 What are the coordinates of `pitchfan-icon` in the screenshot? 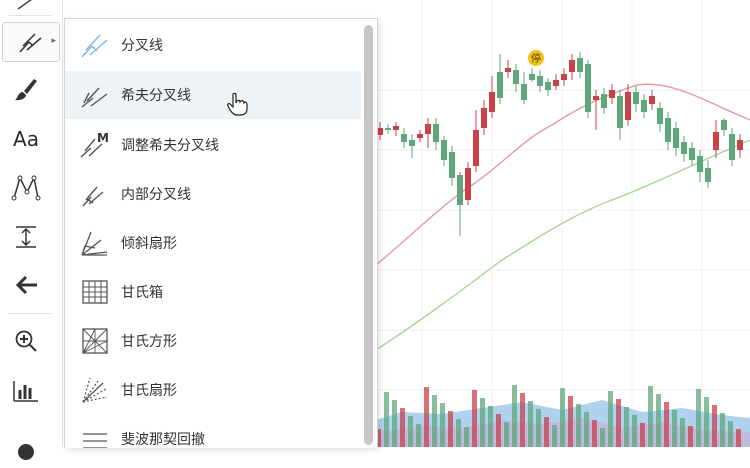 It's located at (94, 243).